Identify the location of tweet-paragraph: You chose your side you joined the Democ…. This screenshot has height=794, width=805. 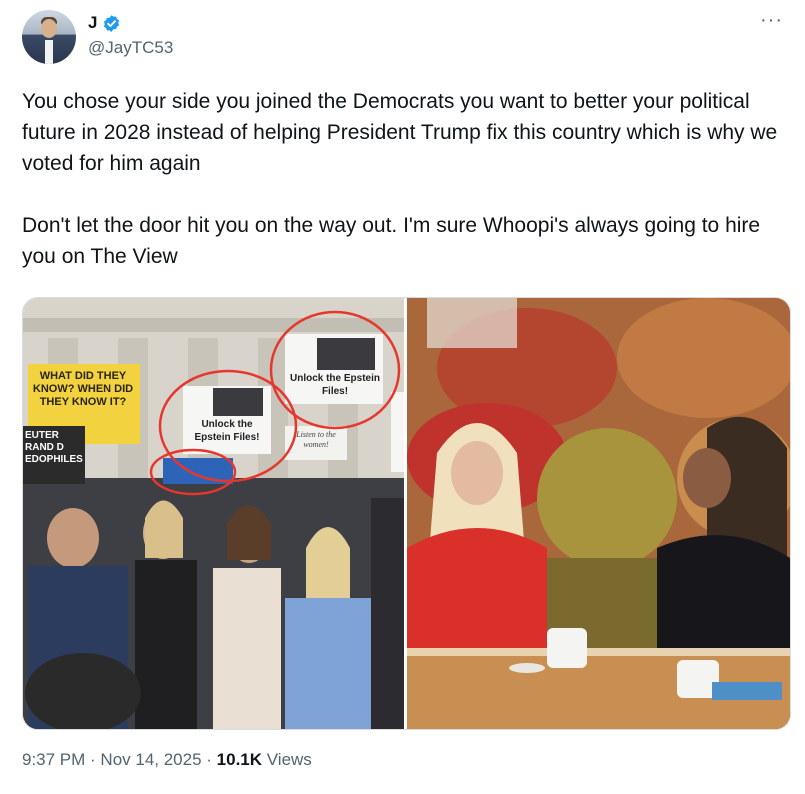
(400, 132).